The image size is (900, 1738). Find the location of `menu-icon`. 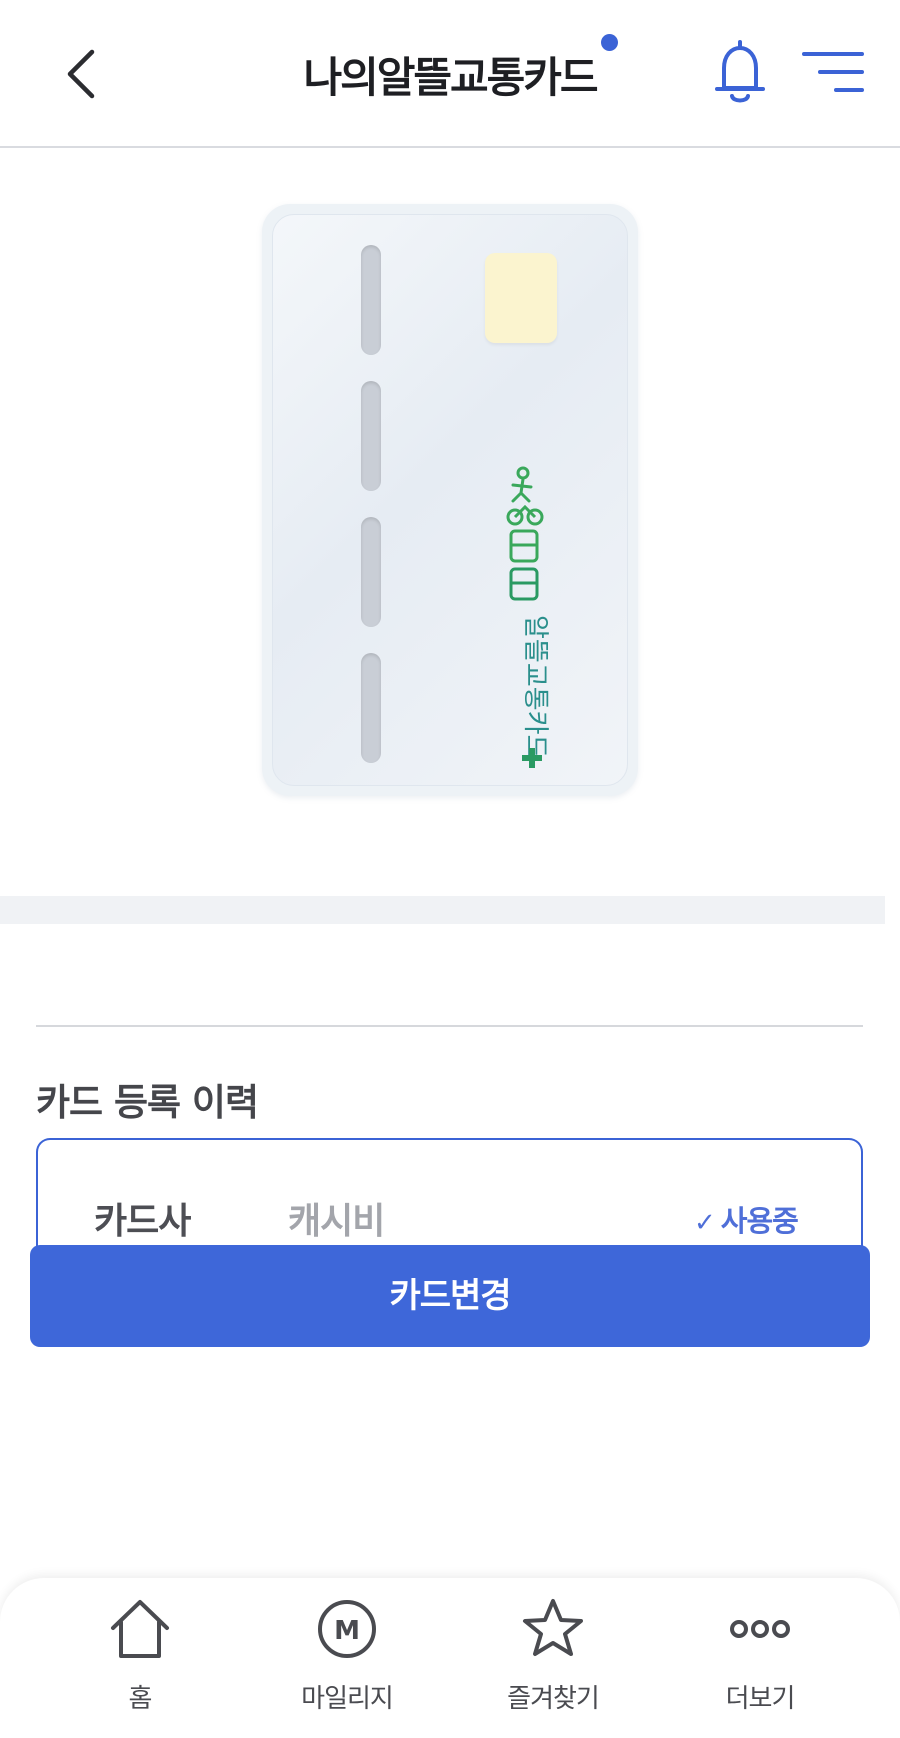

menu-icon is located at coordinates (833, 72).